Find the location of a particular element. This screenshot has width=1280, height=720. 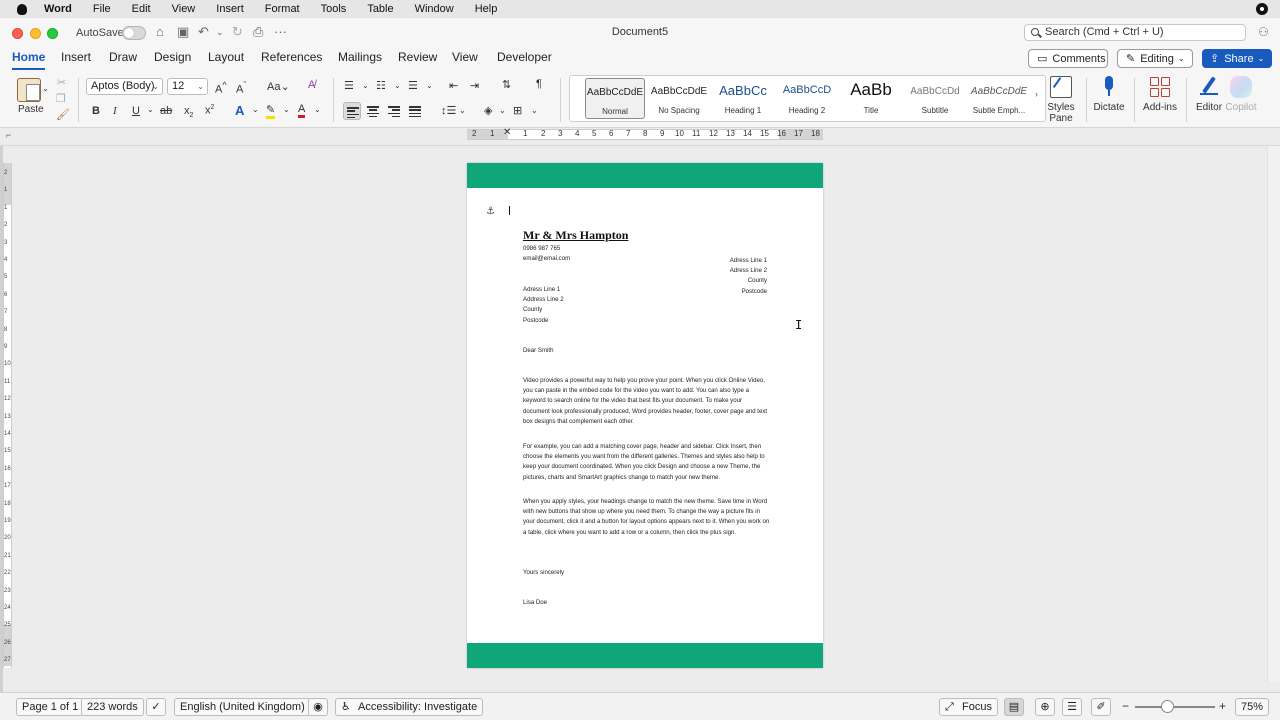

zoom-slider is located at coordinates (1175, 707).